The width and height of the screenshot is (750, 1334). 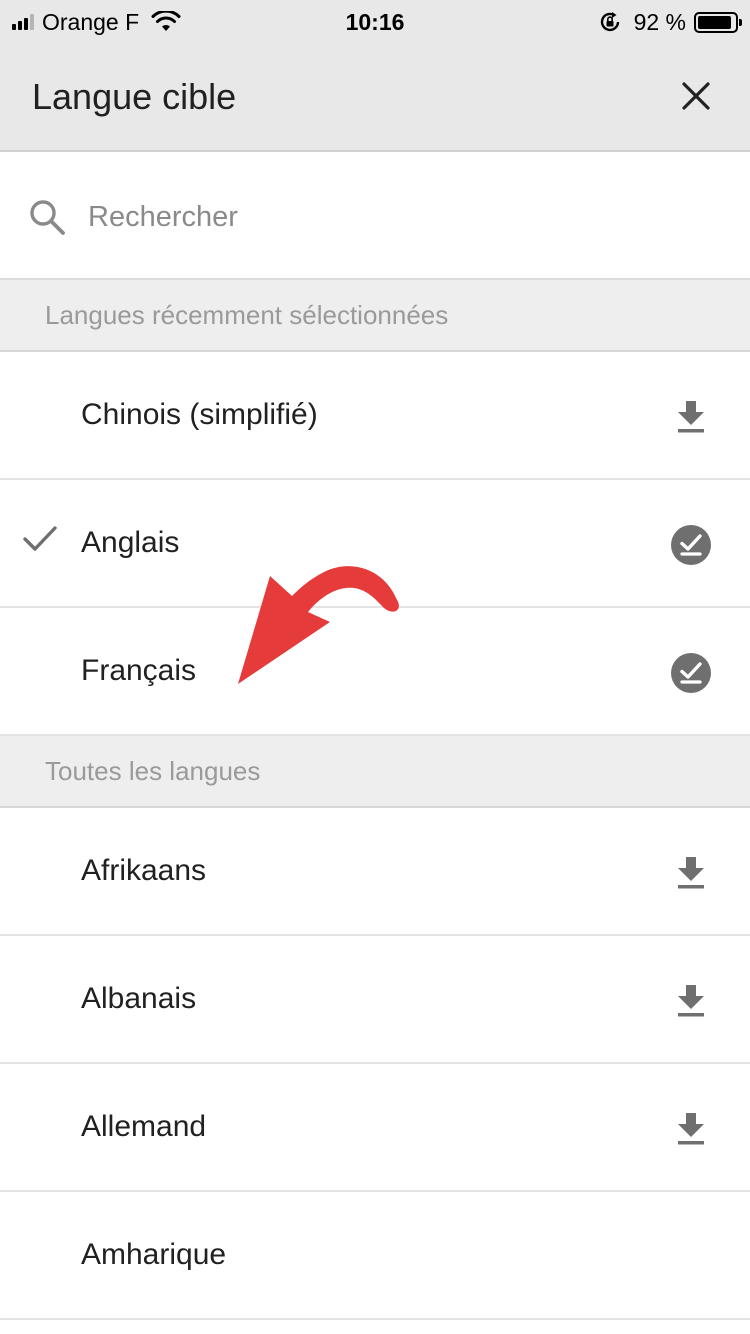 I want to click on status-right: 92 %, so click(x=670, y=22).